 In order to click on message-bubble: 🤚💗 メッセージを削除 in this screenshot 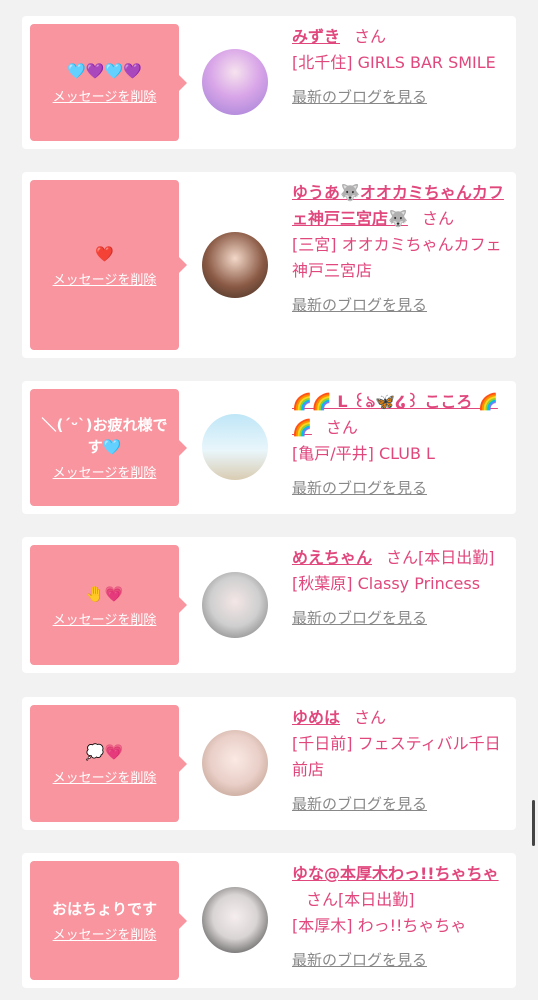, I will do `click(108, 605)`.